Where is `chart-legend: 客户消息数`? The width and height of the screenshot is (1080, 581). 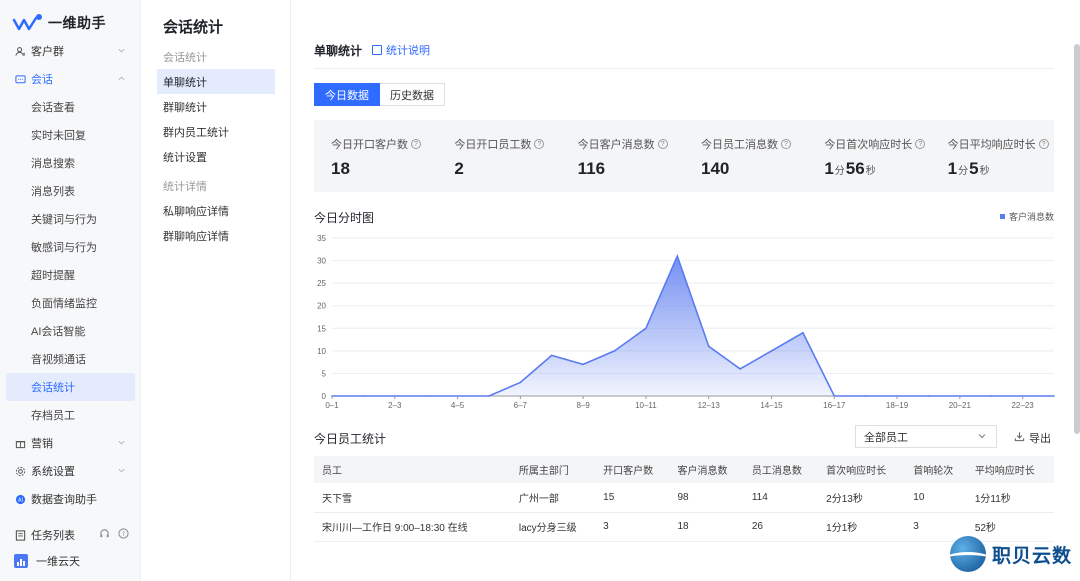 chart-legend: 客户消息数 is located at coordinates (1026, 216).